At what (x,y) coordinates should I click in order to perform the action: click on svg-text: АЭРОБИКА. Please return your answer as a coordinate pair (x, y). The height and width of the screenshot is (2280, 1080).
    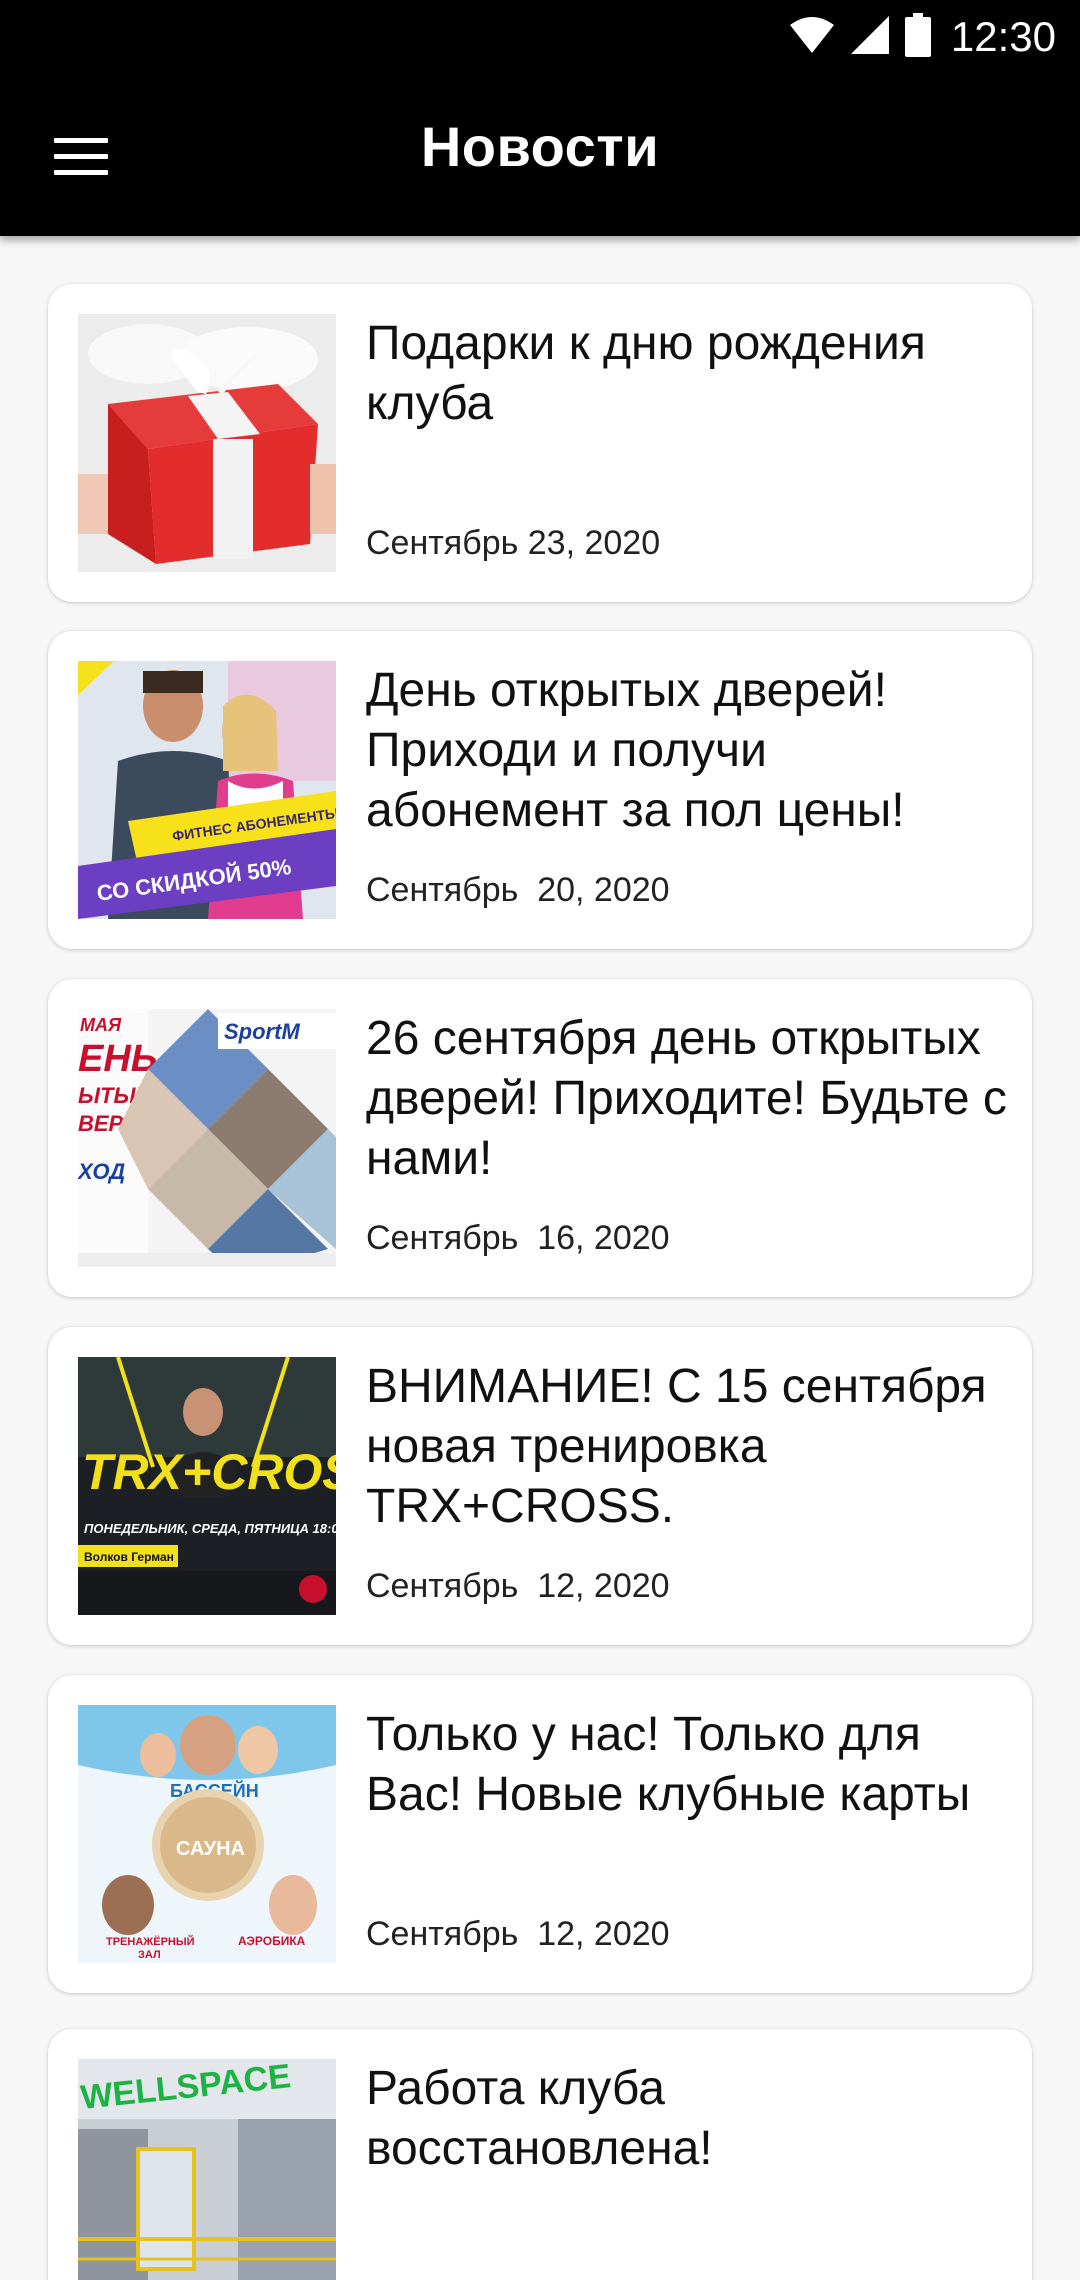
    Looking at the image, I should click on (272, 1941).